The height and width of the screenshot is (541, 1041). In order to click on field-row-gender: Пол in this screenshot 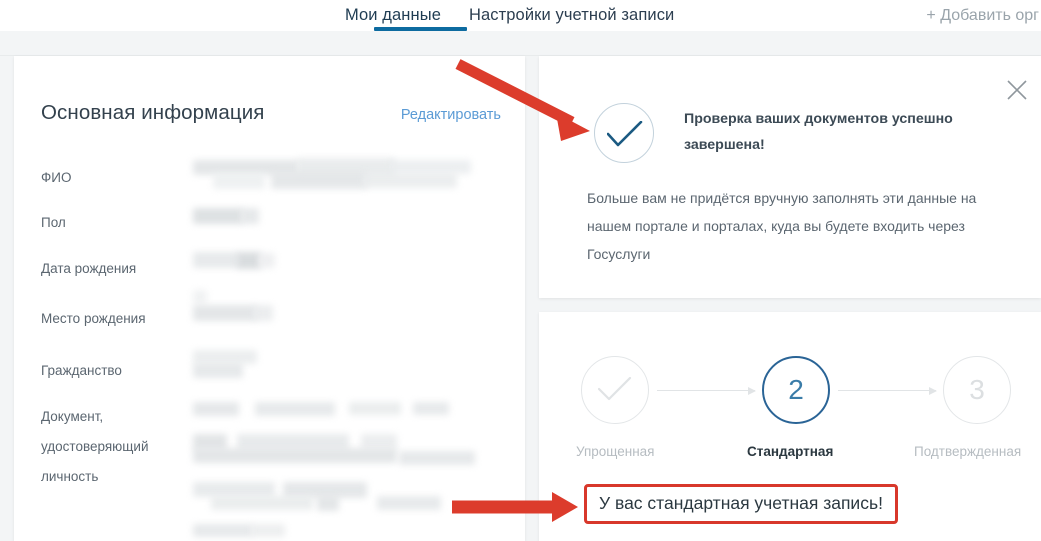, I will do `click(273, 224)`.